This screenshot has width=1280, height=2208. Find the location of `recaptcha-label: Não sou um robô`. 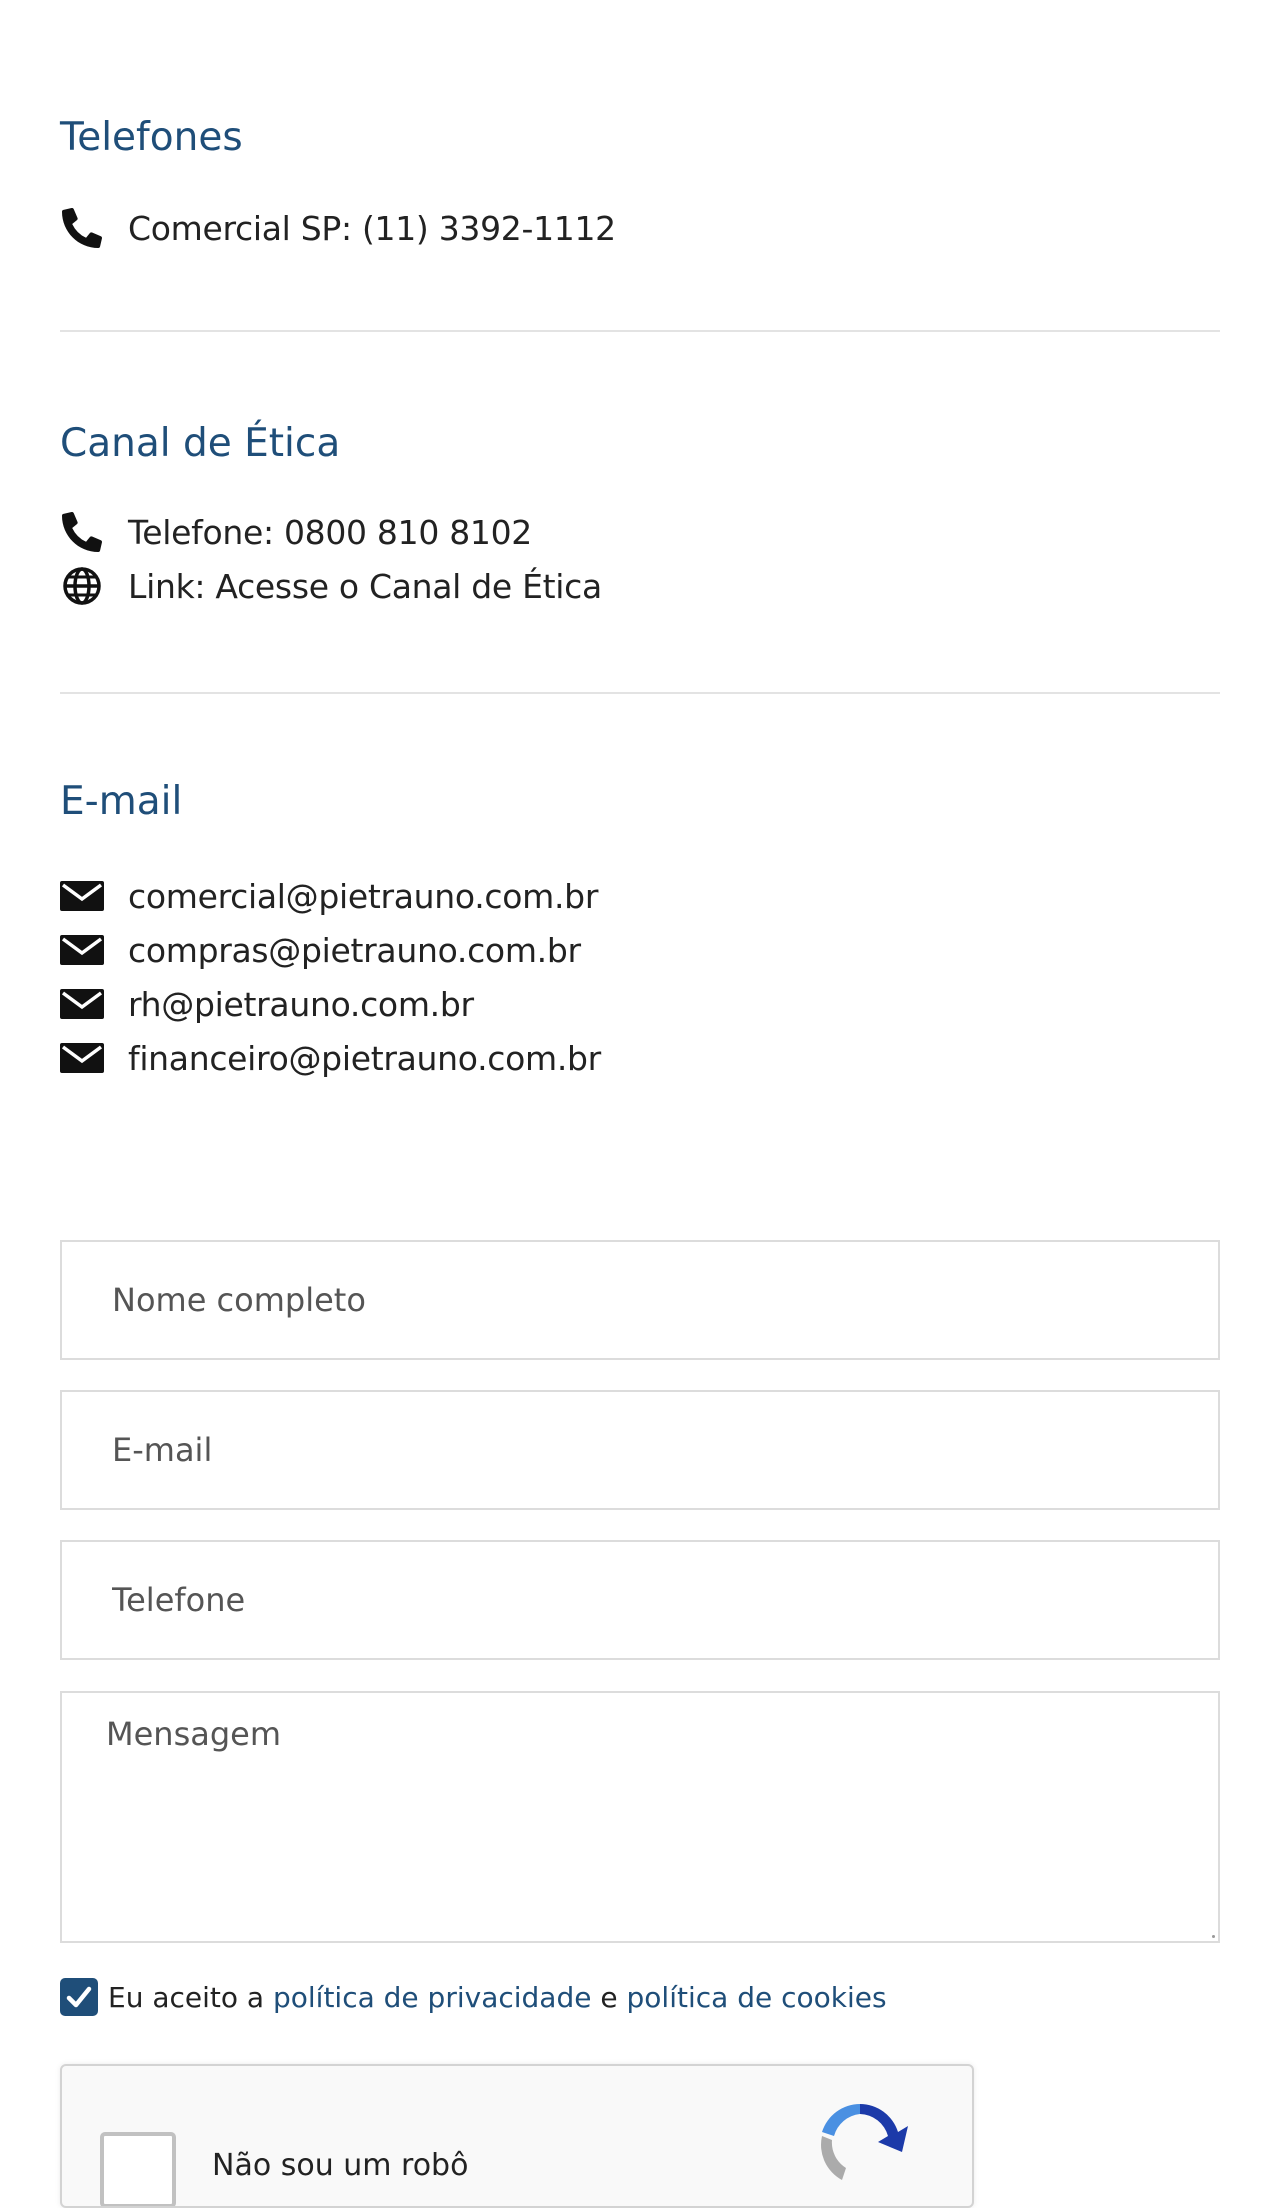

recaptcha-label: Não sou um robô is located at coordinates (340, 2165).